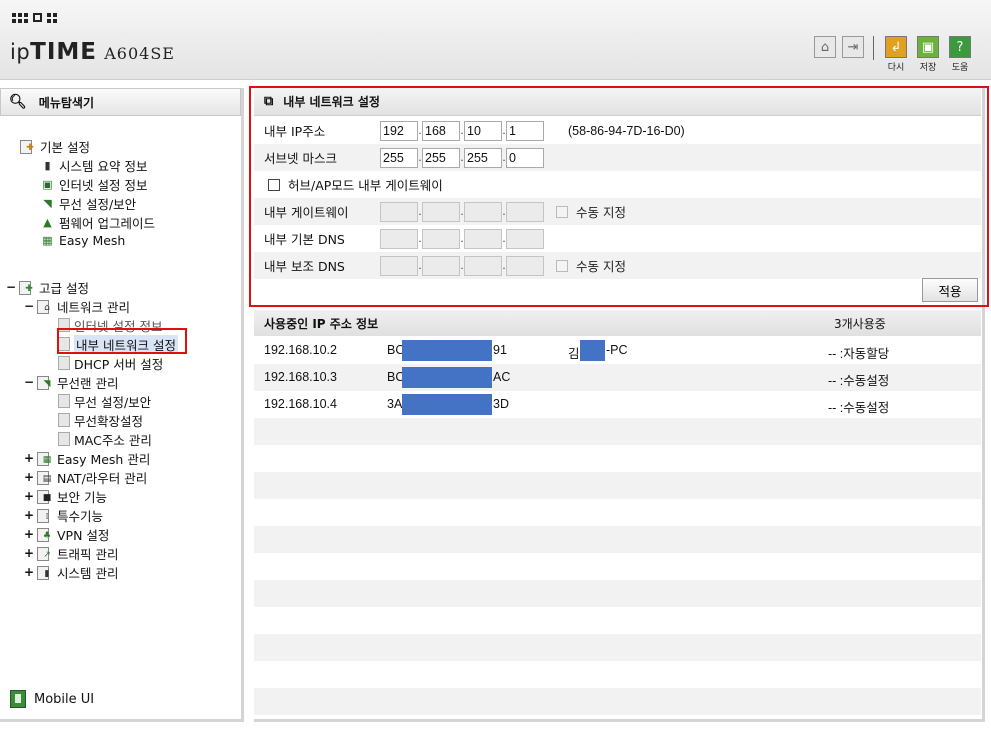 The image size is (991, 732). What do you see at coordinates (18, 699) in the screenshot?
I see `mobile-icon` at bounding box center [18, 699].